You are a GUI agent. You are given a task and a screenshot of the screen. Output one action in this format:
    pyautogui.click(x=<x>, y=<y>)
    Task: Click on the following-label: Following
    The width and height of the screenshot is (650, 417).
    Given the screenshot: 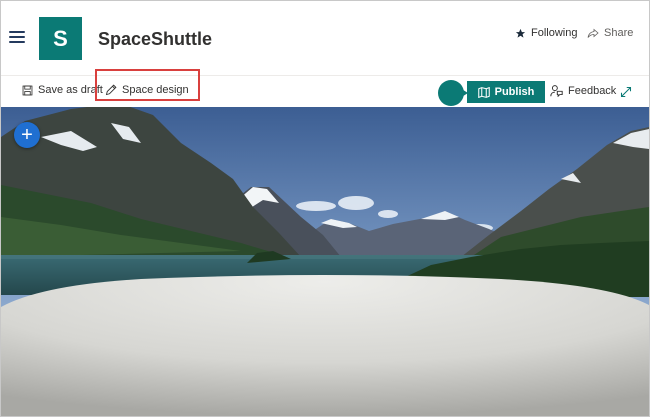 What is the action you would take?
    pyautogui.click(x=554, y=33)
    